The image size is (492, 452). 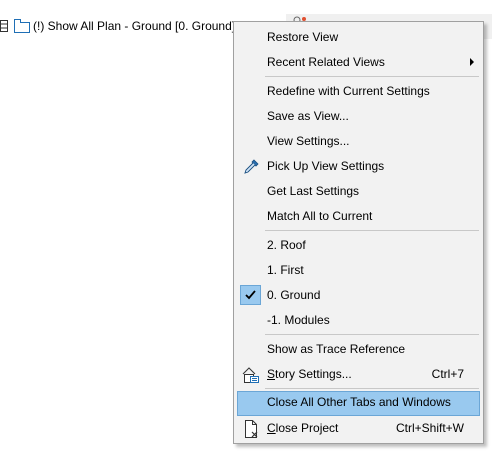 I want to click on menu-item-label: Match All to Current, so click(x=320, y=216).